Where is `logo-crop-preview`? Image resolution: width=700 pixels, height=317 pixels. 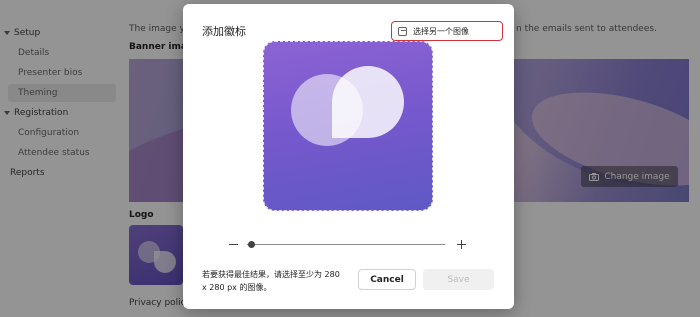
logo-crop-preview is located at coordinates (348, 126).